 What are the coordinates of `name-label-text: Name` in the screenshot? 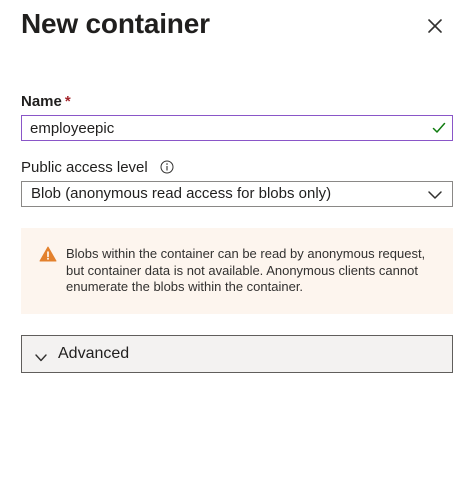 It's located at (41, 101).